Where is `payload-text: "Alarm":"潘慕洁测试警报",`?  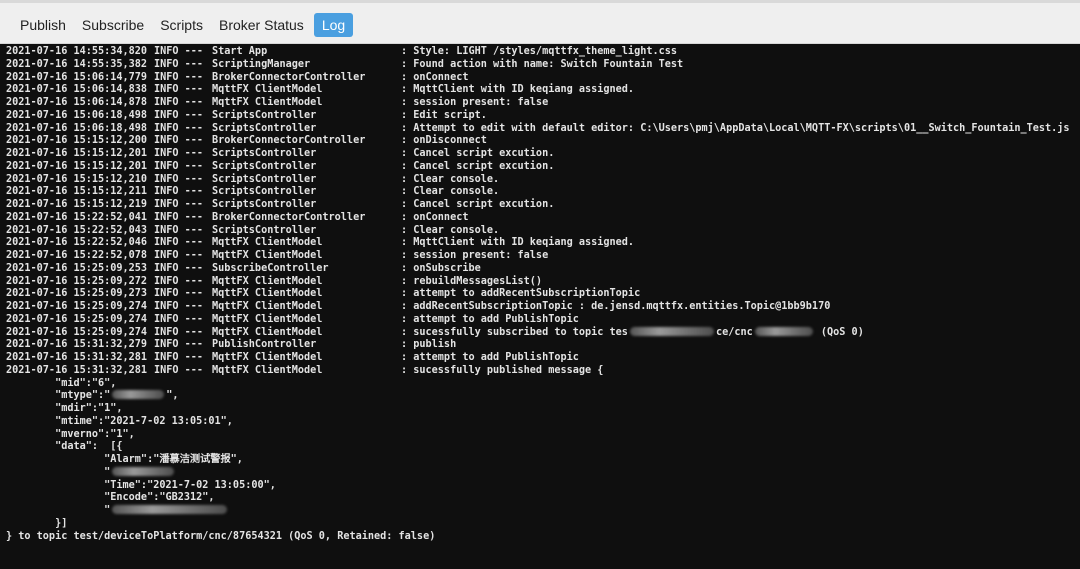
payload-text: "Alarm":"潘慕洁测试警报", is located at coordinates (124, 459).